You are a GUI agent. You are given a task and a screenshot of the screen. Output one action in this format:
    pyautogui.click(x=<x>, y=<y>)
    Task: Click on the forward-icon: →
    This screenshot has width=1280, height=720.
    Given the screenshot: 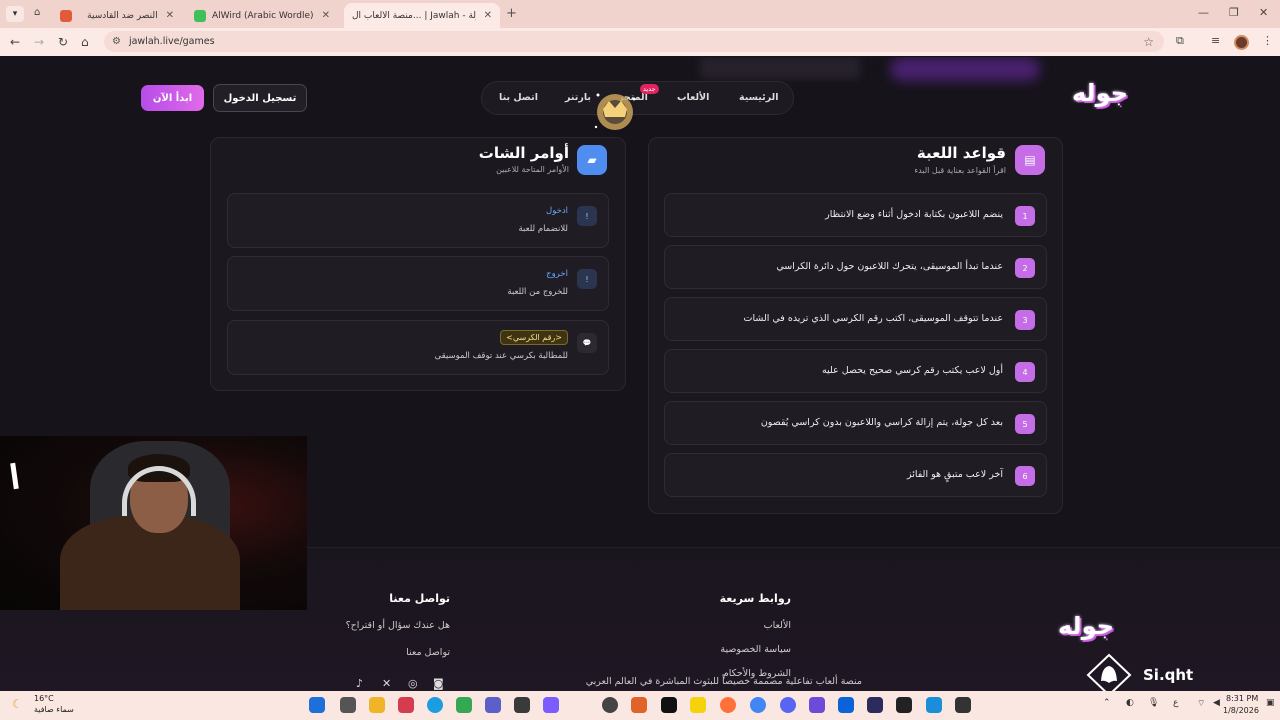 What is the action you would take?
    pyautogui.click(x=39, y=42)
    